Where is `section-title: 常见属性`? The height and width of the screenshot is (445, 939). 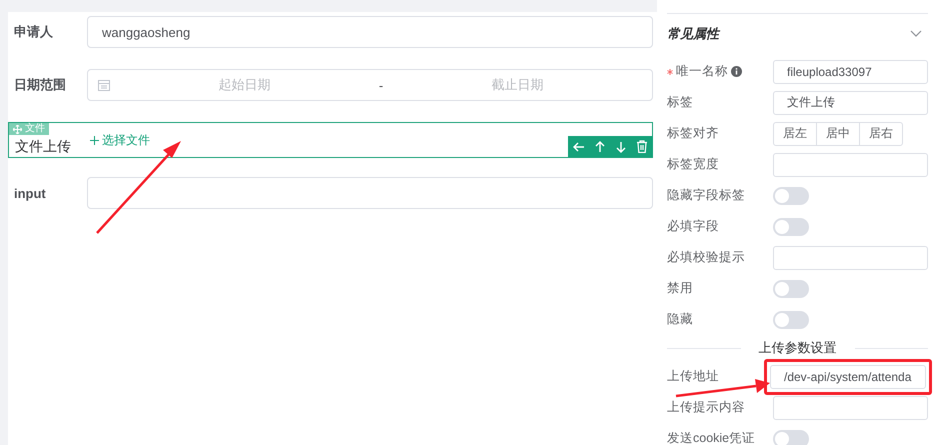 section-title: 常见属性 is located at coordinates (693, 34).